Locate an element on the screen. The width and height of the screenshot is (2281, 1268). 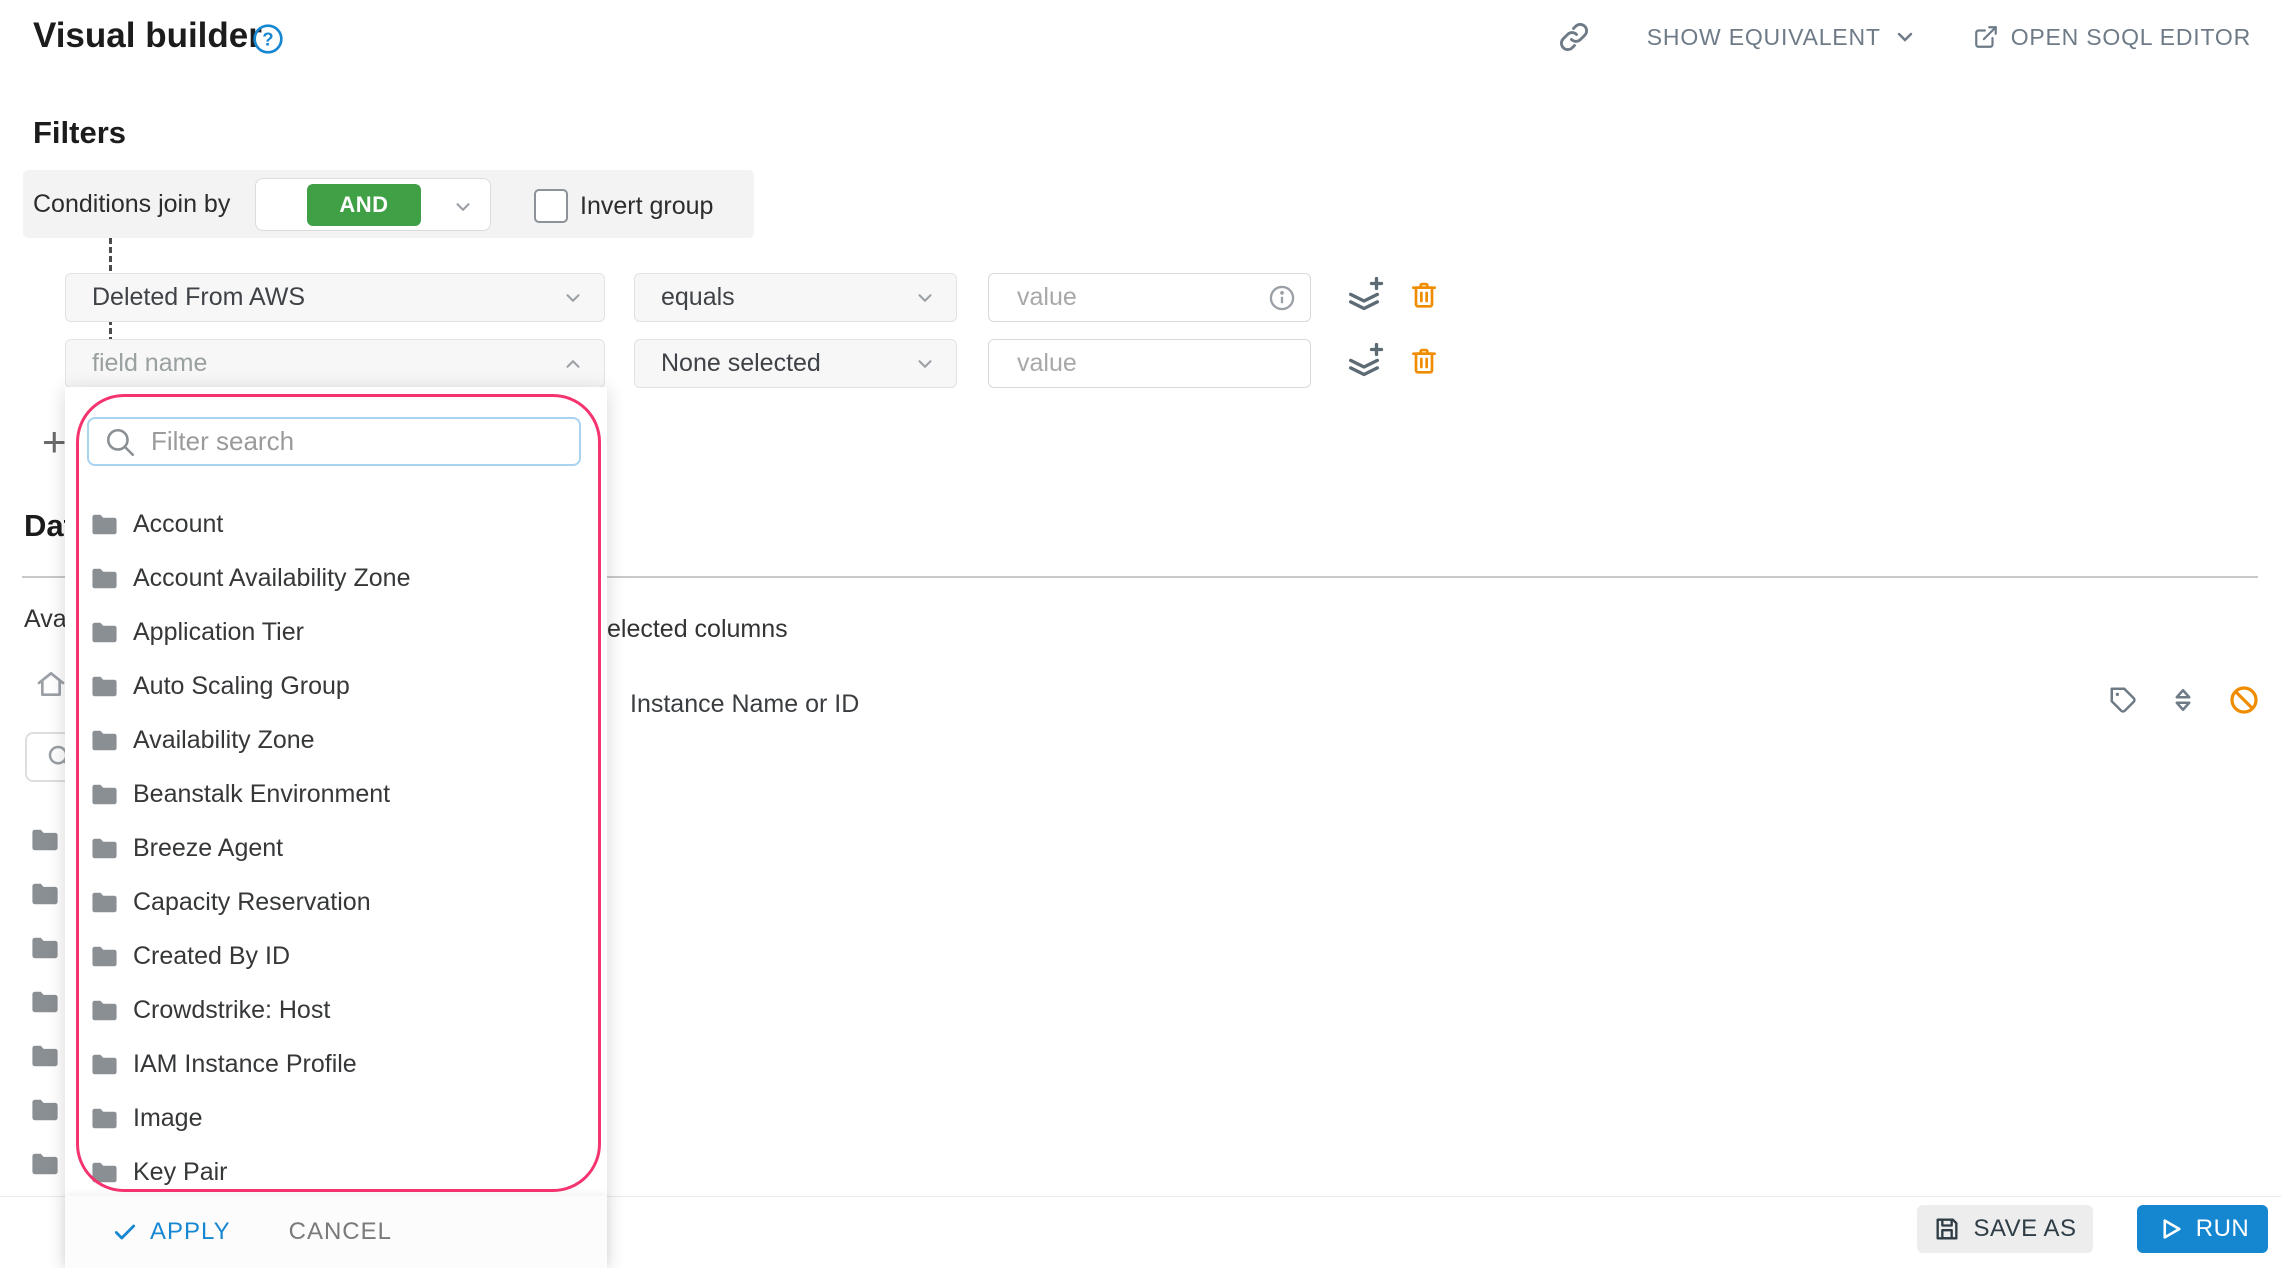
open-soql-editor-label: OPEN SOQL EDITOR is located at coordinates (2130, 36).